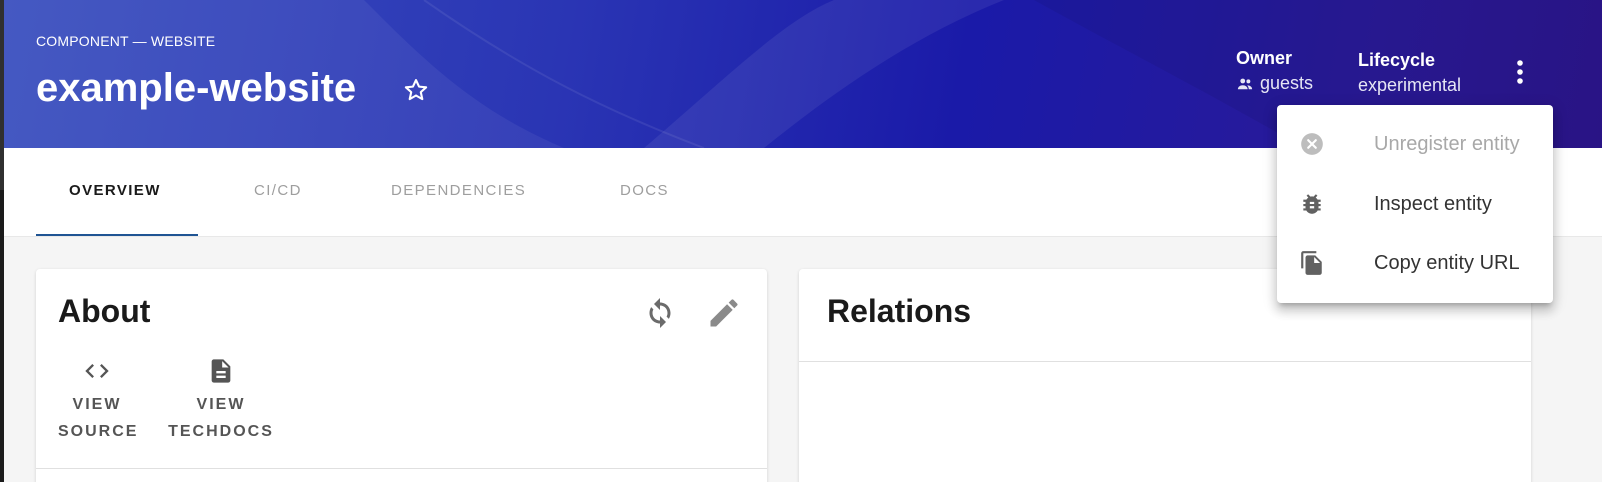 The height and width of the screenshot is (482, 1602). I want to click on lifecycle-value: experimental, so click(1410, 85).